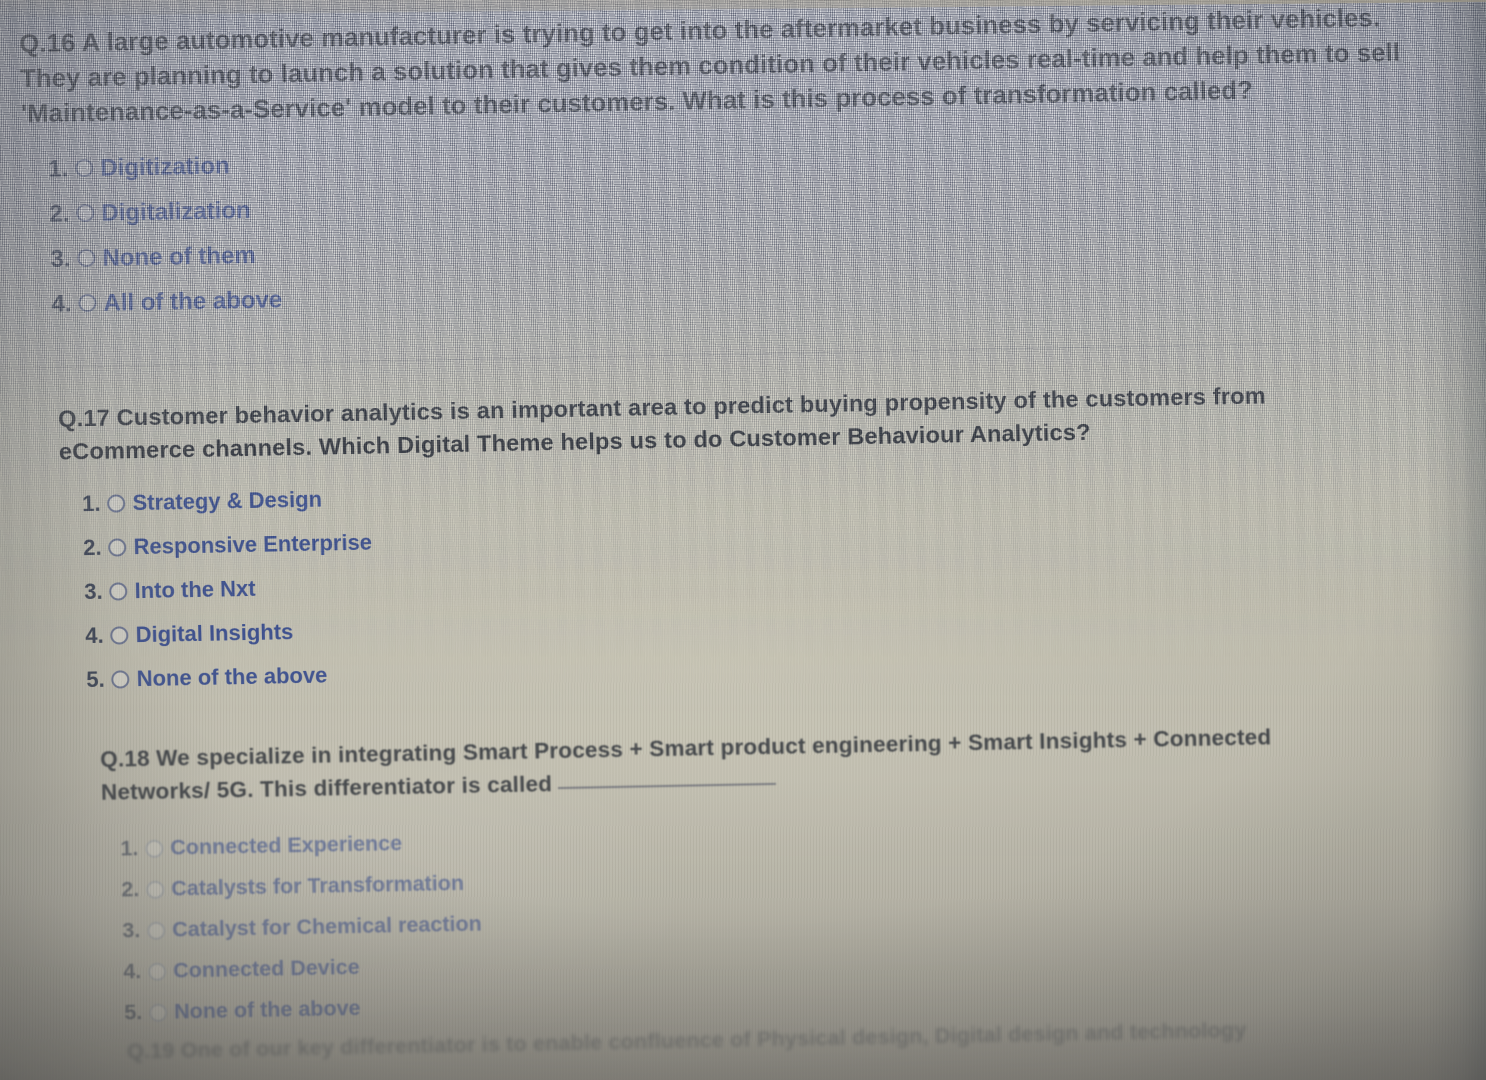 The height and width of the screenshot is (1080, 1486). Describe the element at coordinates (667, 785) in the screenshot. I see `fill-in-blank` at that location.